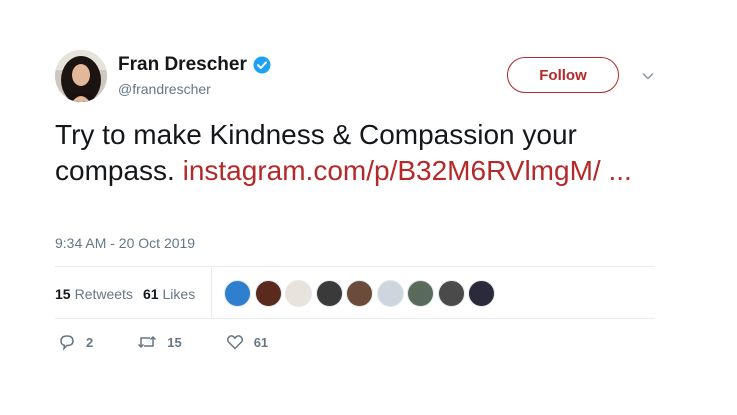 This screenshot has height=415, width=737. What do you see at coordinates (179, 294) in the screenshot?
I see `likes-label: Likes` at bounding box center [179, 294].